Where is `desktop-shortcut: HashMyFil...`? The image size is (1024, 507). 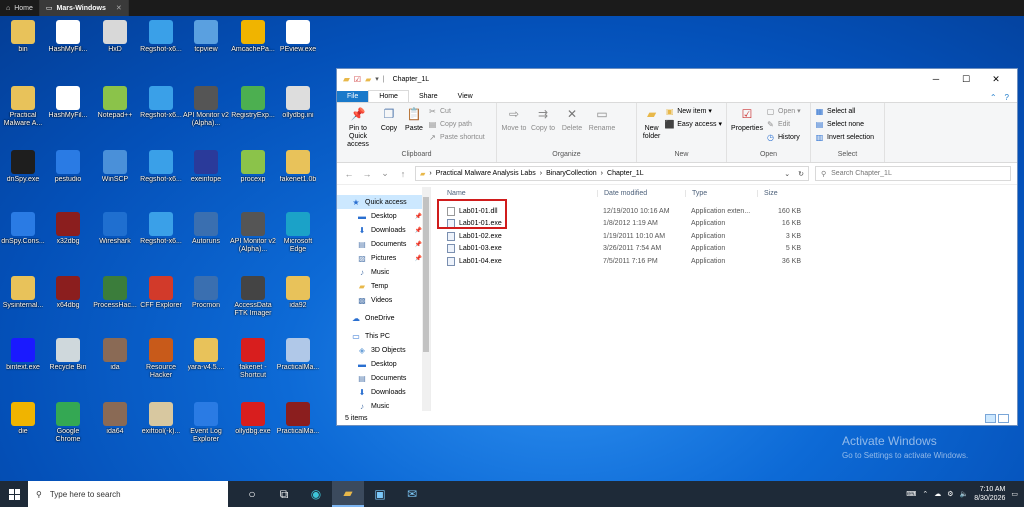 desktop-shortcut: HashMyFil... is located at coordinates (68, 37).